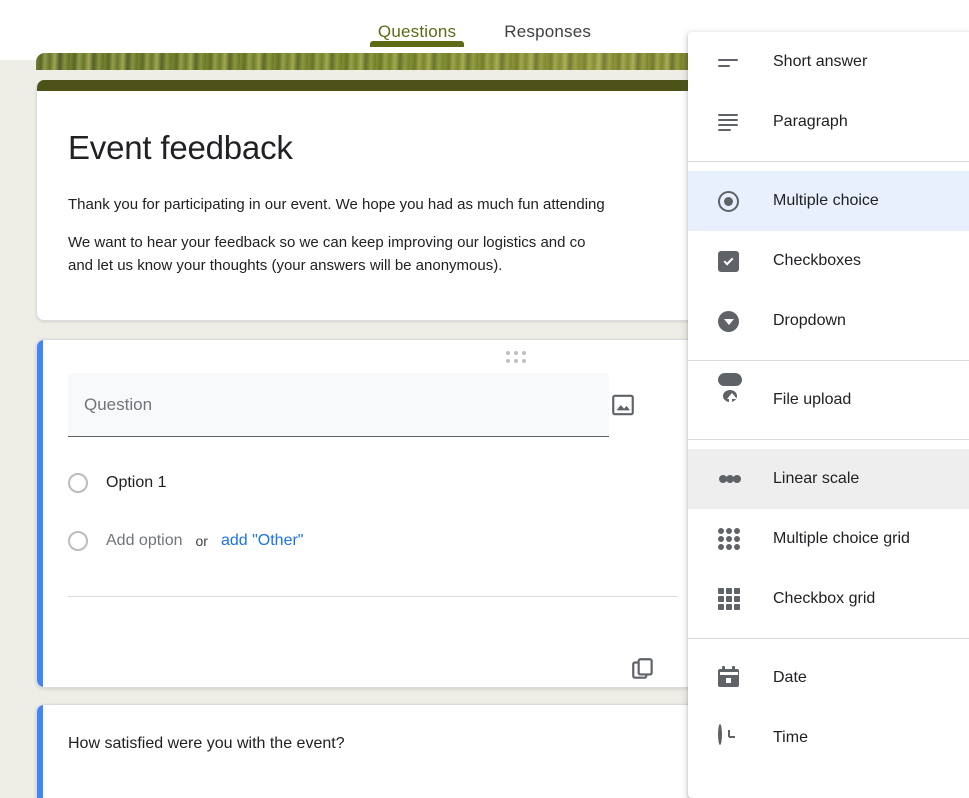 This screenshot has width=969, height=798. What do you see at coordinates (643, 669) in the screenshot?
I see `duplicate-icon` at bounding box center [643, 669].